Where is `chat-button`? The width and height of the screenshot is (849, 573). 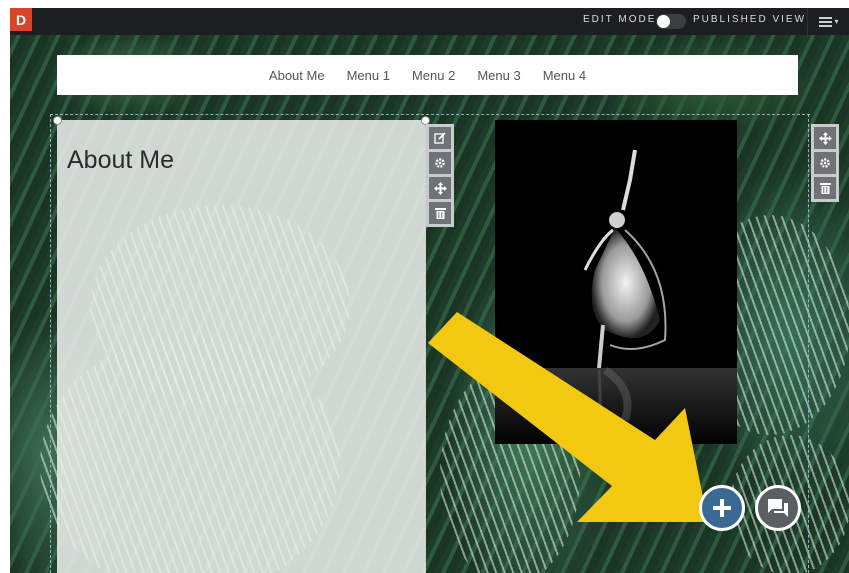
chat-button is located at coordinates (778, 508).